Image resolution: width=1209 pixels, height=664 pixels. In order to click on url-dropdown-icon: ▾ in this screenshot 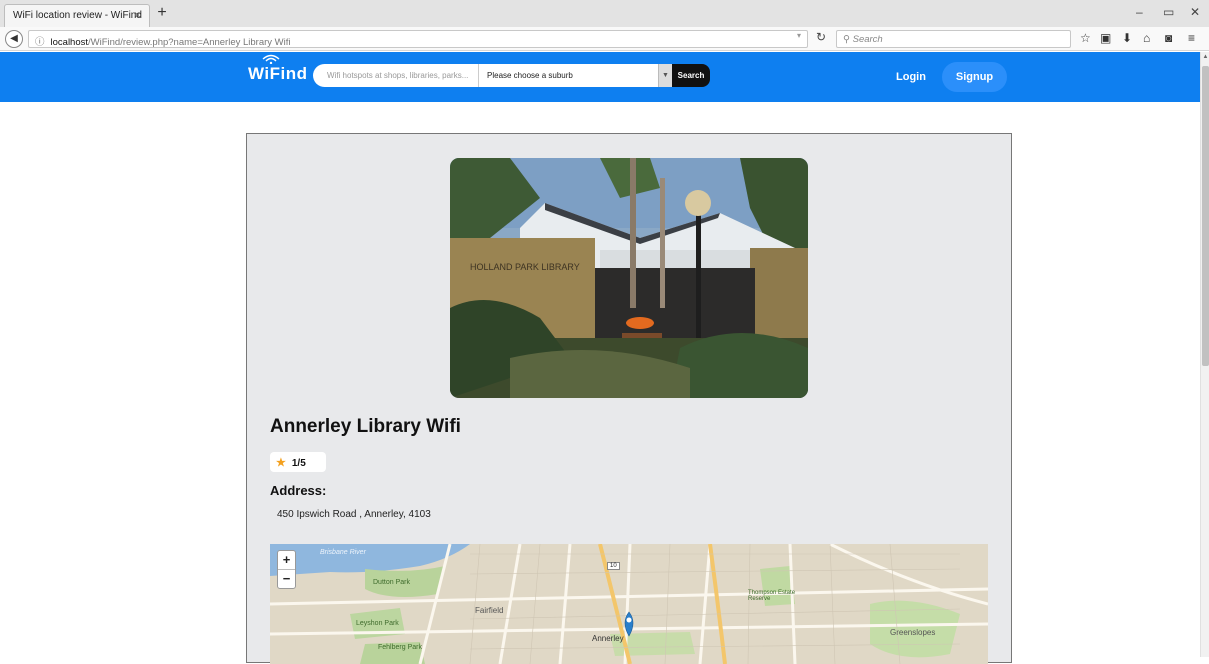, I will do `click(799, 35)`.